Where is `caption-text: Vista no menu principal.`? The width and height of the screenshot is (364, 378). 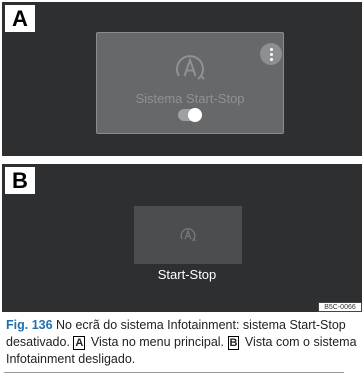 caption-text: Vista no menu principal. is located at coordinates (157, 342).